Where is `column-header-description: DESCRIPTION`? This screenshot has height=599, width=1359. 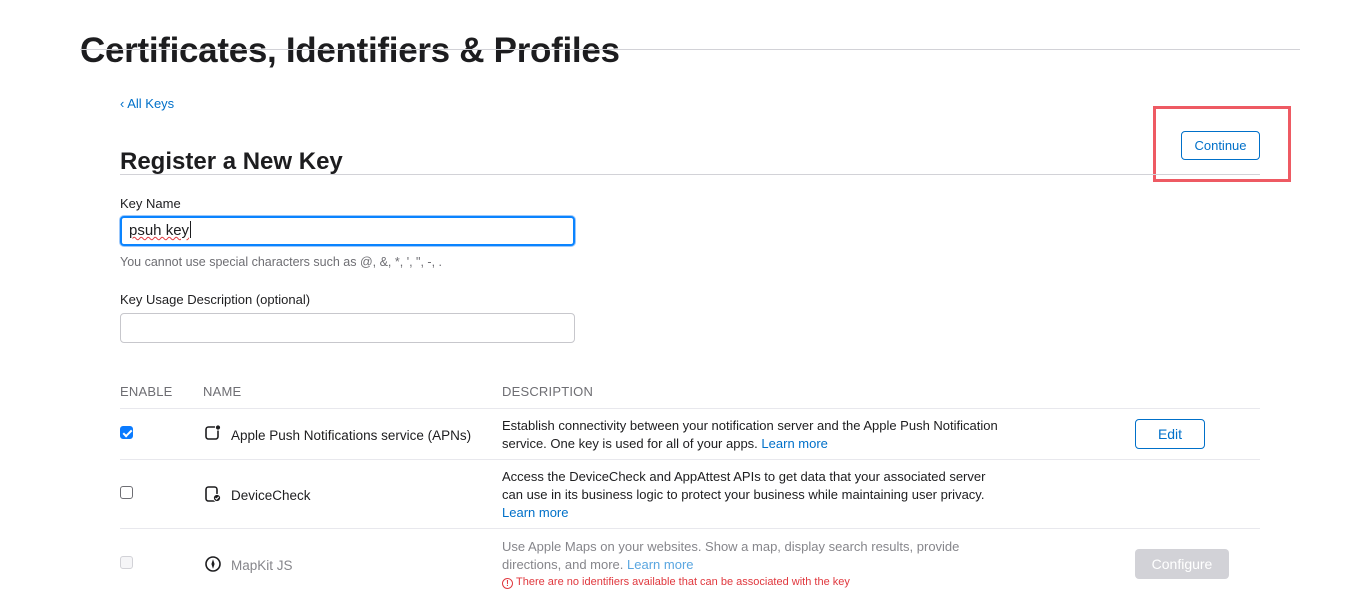
column-header-description: DESCRIPTION is located at coordinates (548, 391).